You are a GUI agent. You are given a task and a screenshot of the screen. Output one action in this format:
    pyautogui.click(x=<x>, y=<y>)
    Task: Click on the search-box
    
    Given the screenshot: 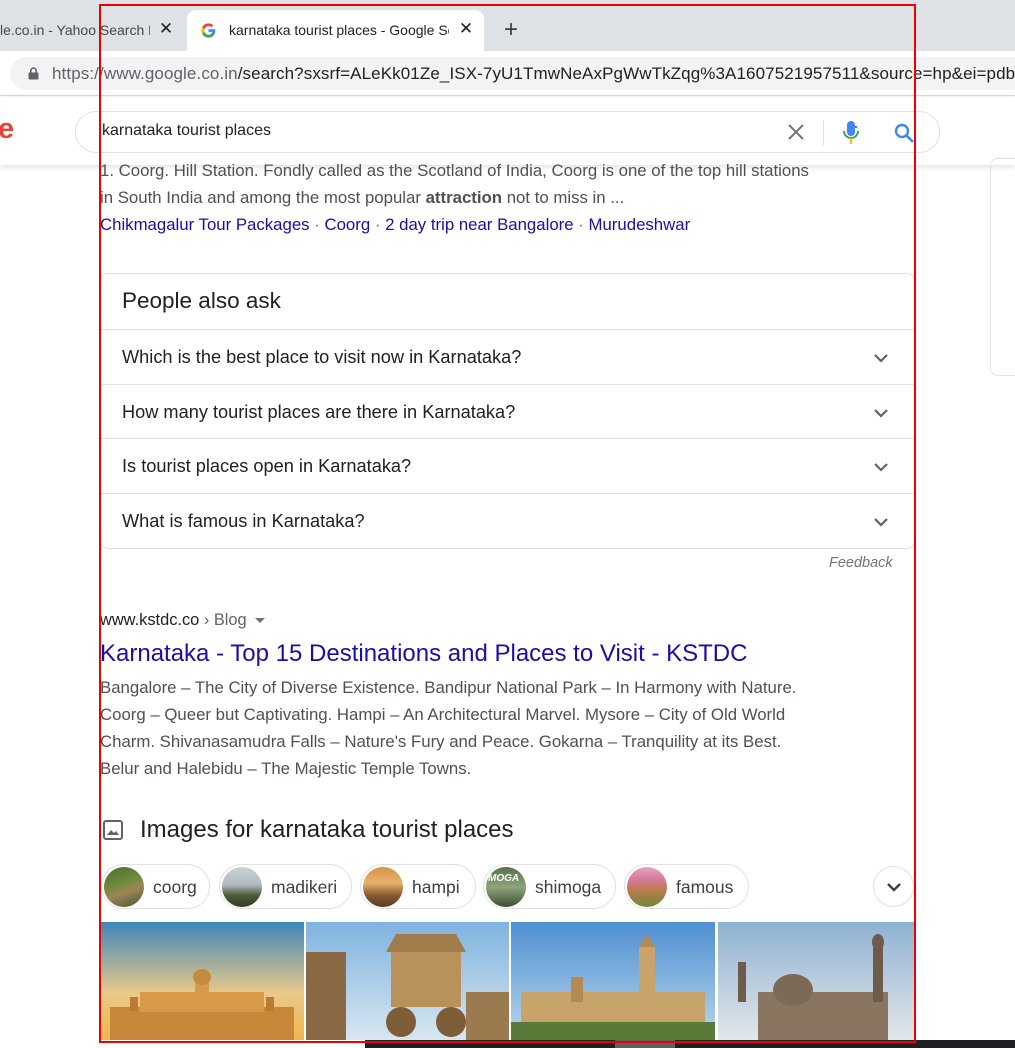 What is the action you would take?
    pyautogui.click(x=507, y=132)
    